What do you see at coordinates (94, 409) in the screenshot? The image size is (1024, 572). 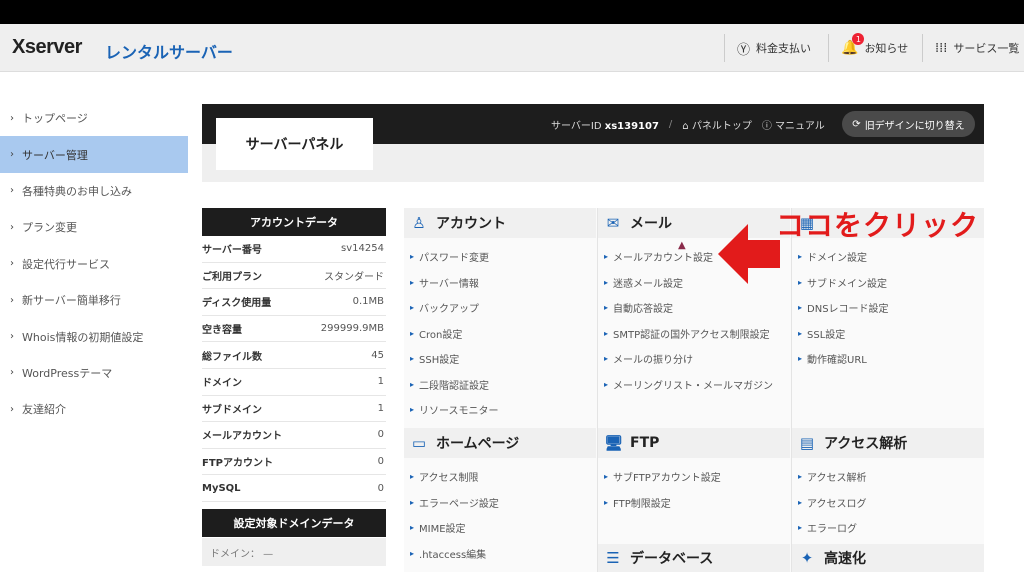 I see `sidebar-item-referral: › 友達紹介` at bounding box center [94, 409].